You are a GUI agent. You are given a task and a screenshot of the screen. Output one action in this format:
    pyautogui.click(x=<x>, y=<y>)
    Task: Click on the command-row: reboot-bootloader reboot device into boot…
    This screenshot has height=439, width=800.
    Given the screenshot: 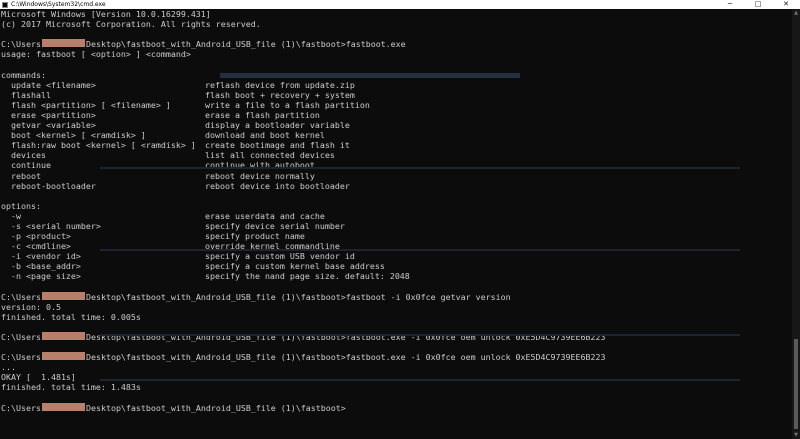 What is the action you would take?
    pyautogui.click(x=396, y=186)
    